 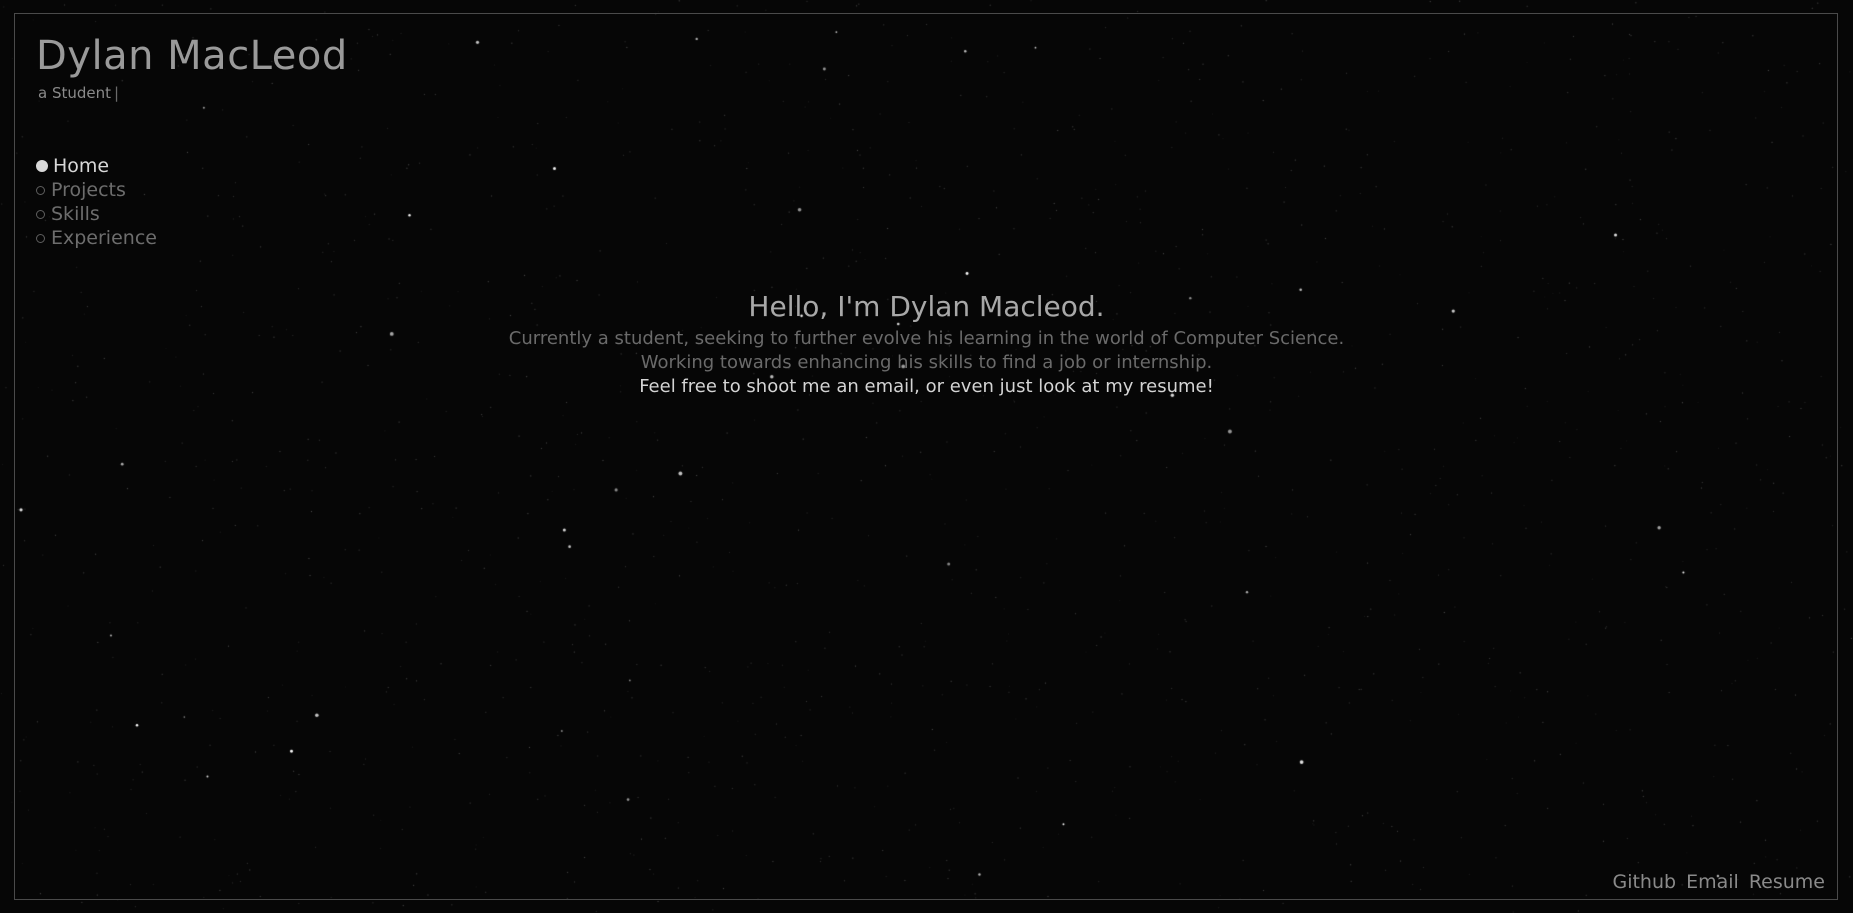 What do you see at coordinates (75, 93) in the screenshot?
I see `tagline-text: a Student` at bounding box center [75, 93].